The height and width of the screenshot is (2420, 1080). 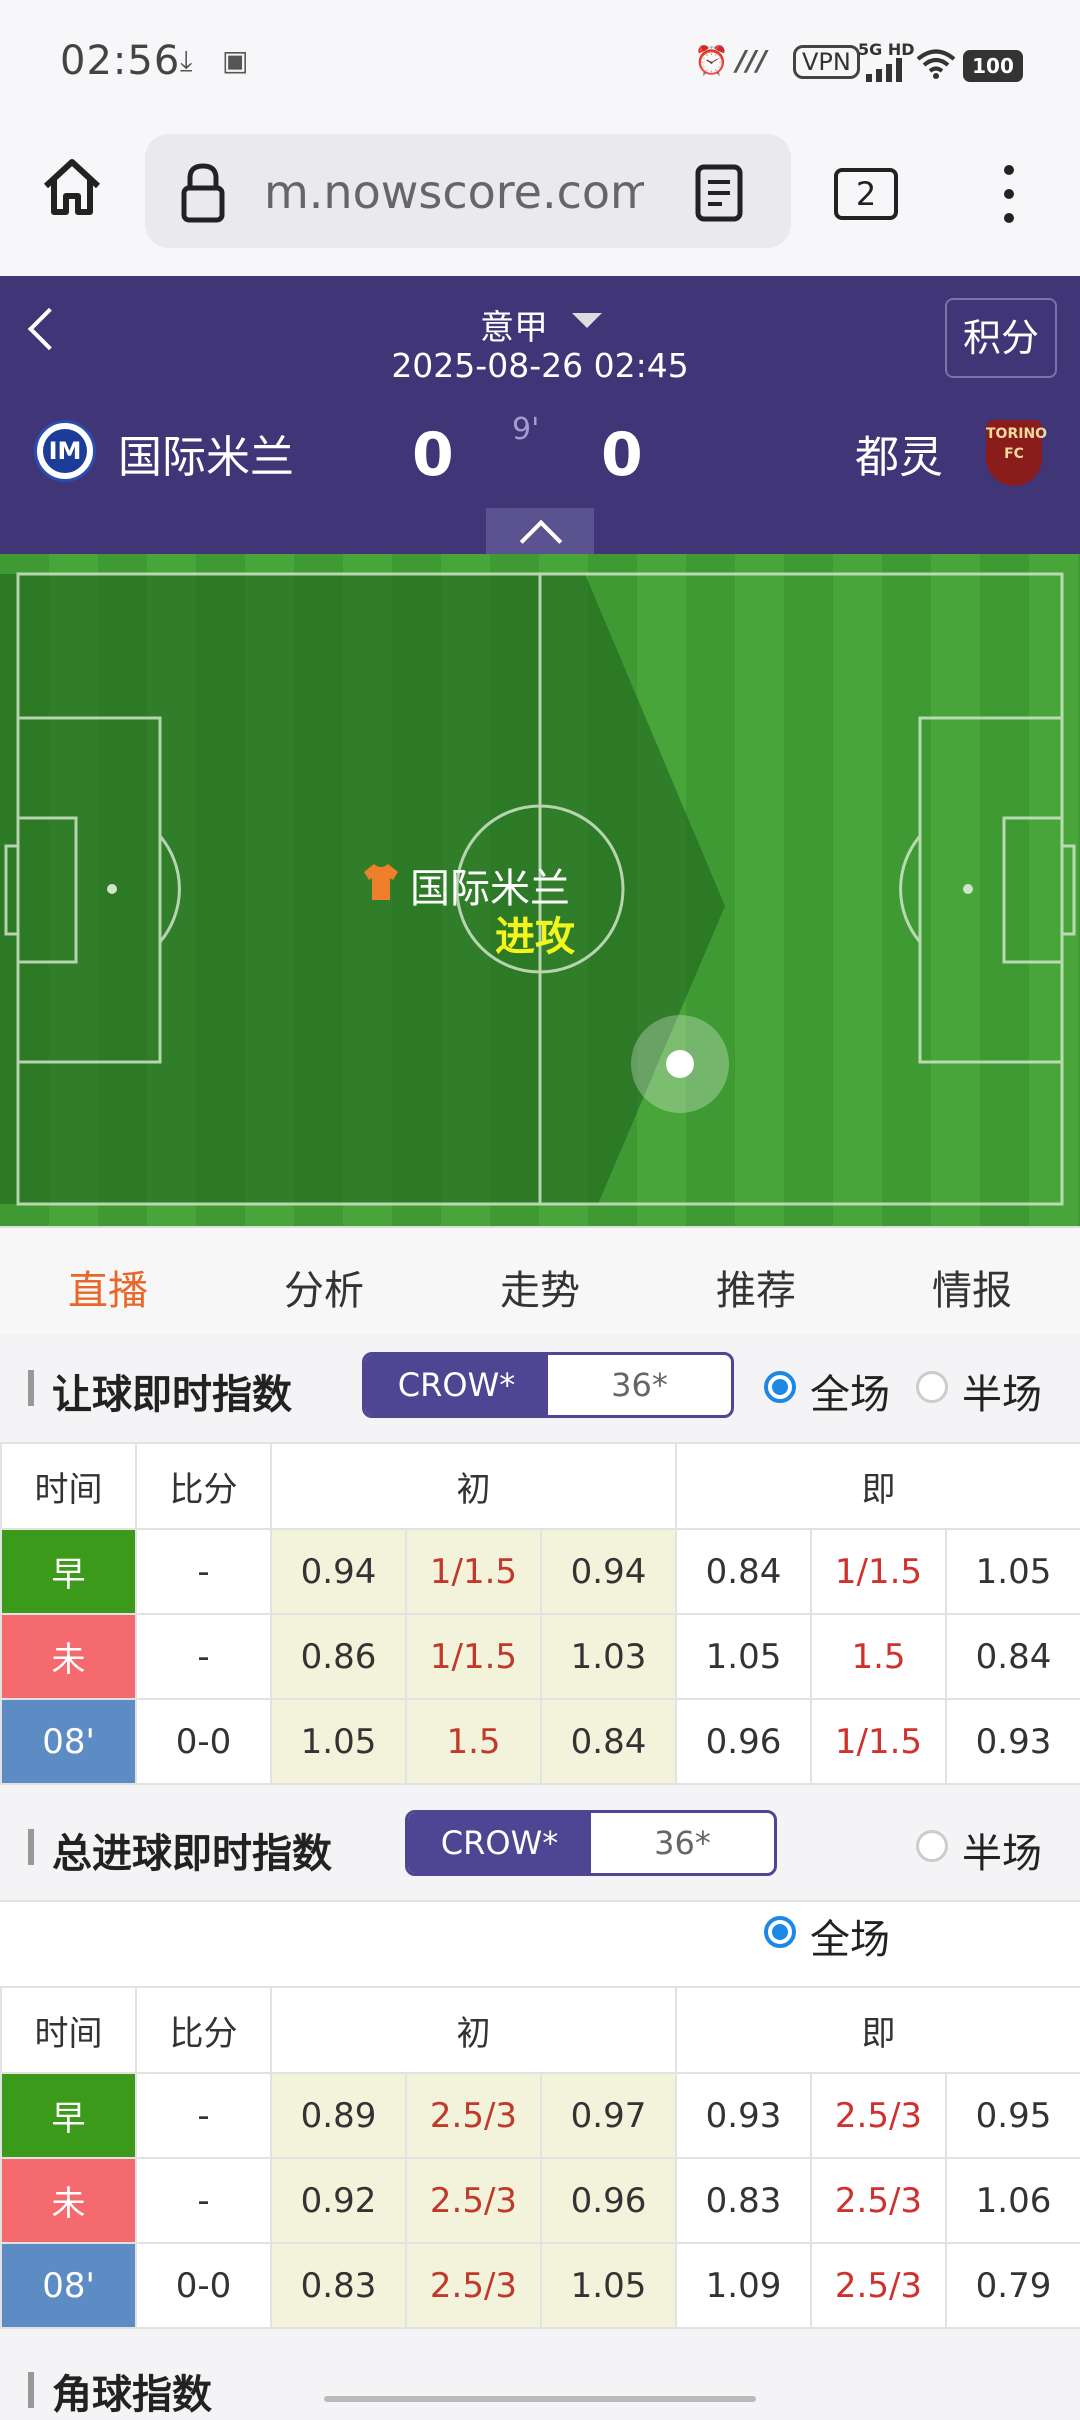 What do you see at coordinates (587, 320) in the screenshot?
I see `chevron-down-icon` at bounding box center [587, 320].